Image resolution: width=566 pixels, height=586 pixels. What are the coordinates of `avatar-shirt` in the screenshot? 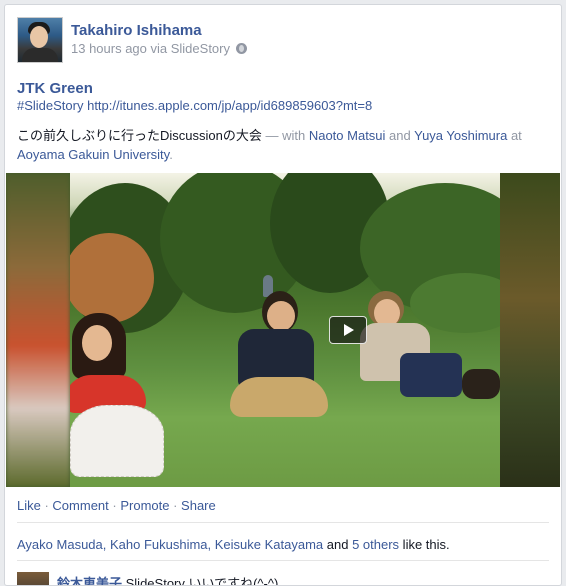 It's located at (40, 55).